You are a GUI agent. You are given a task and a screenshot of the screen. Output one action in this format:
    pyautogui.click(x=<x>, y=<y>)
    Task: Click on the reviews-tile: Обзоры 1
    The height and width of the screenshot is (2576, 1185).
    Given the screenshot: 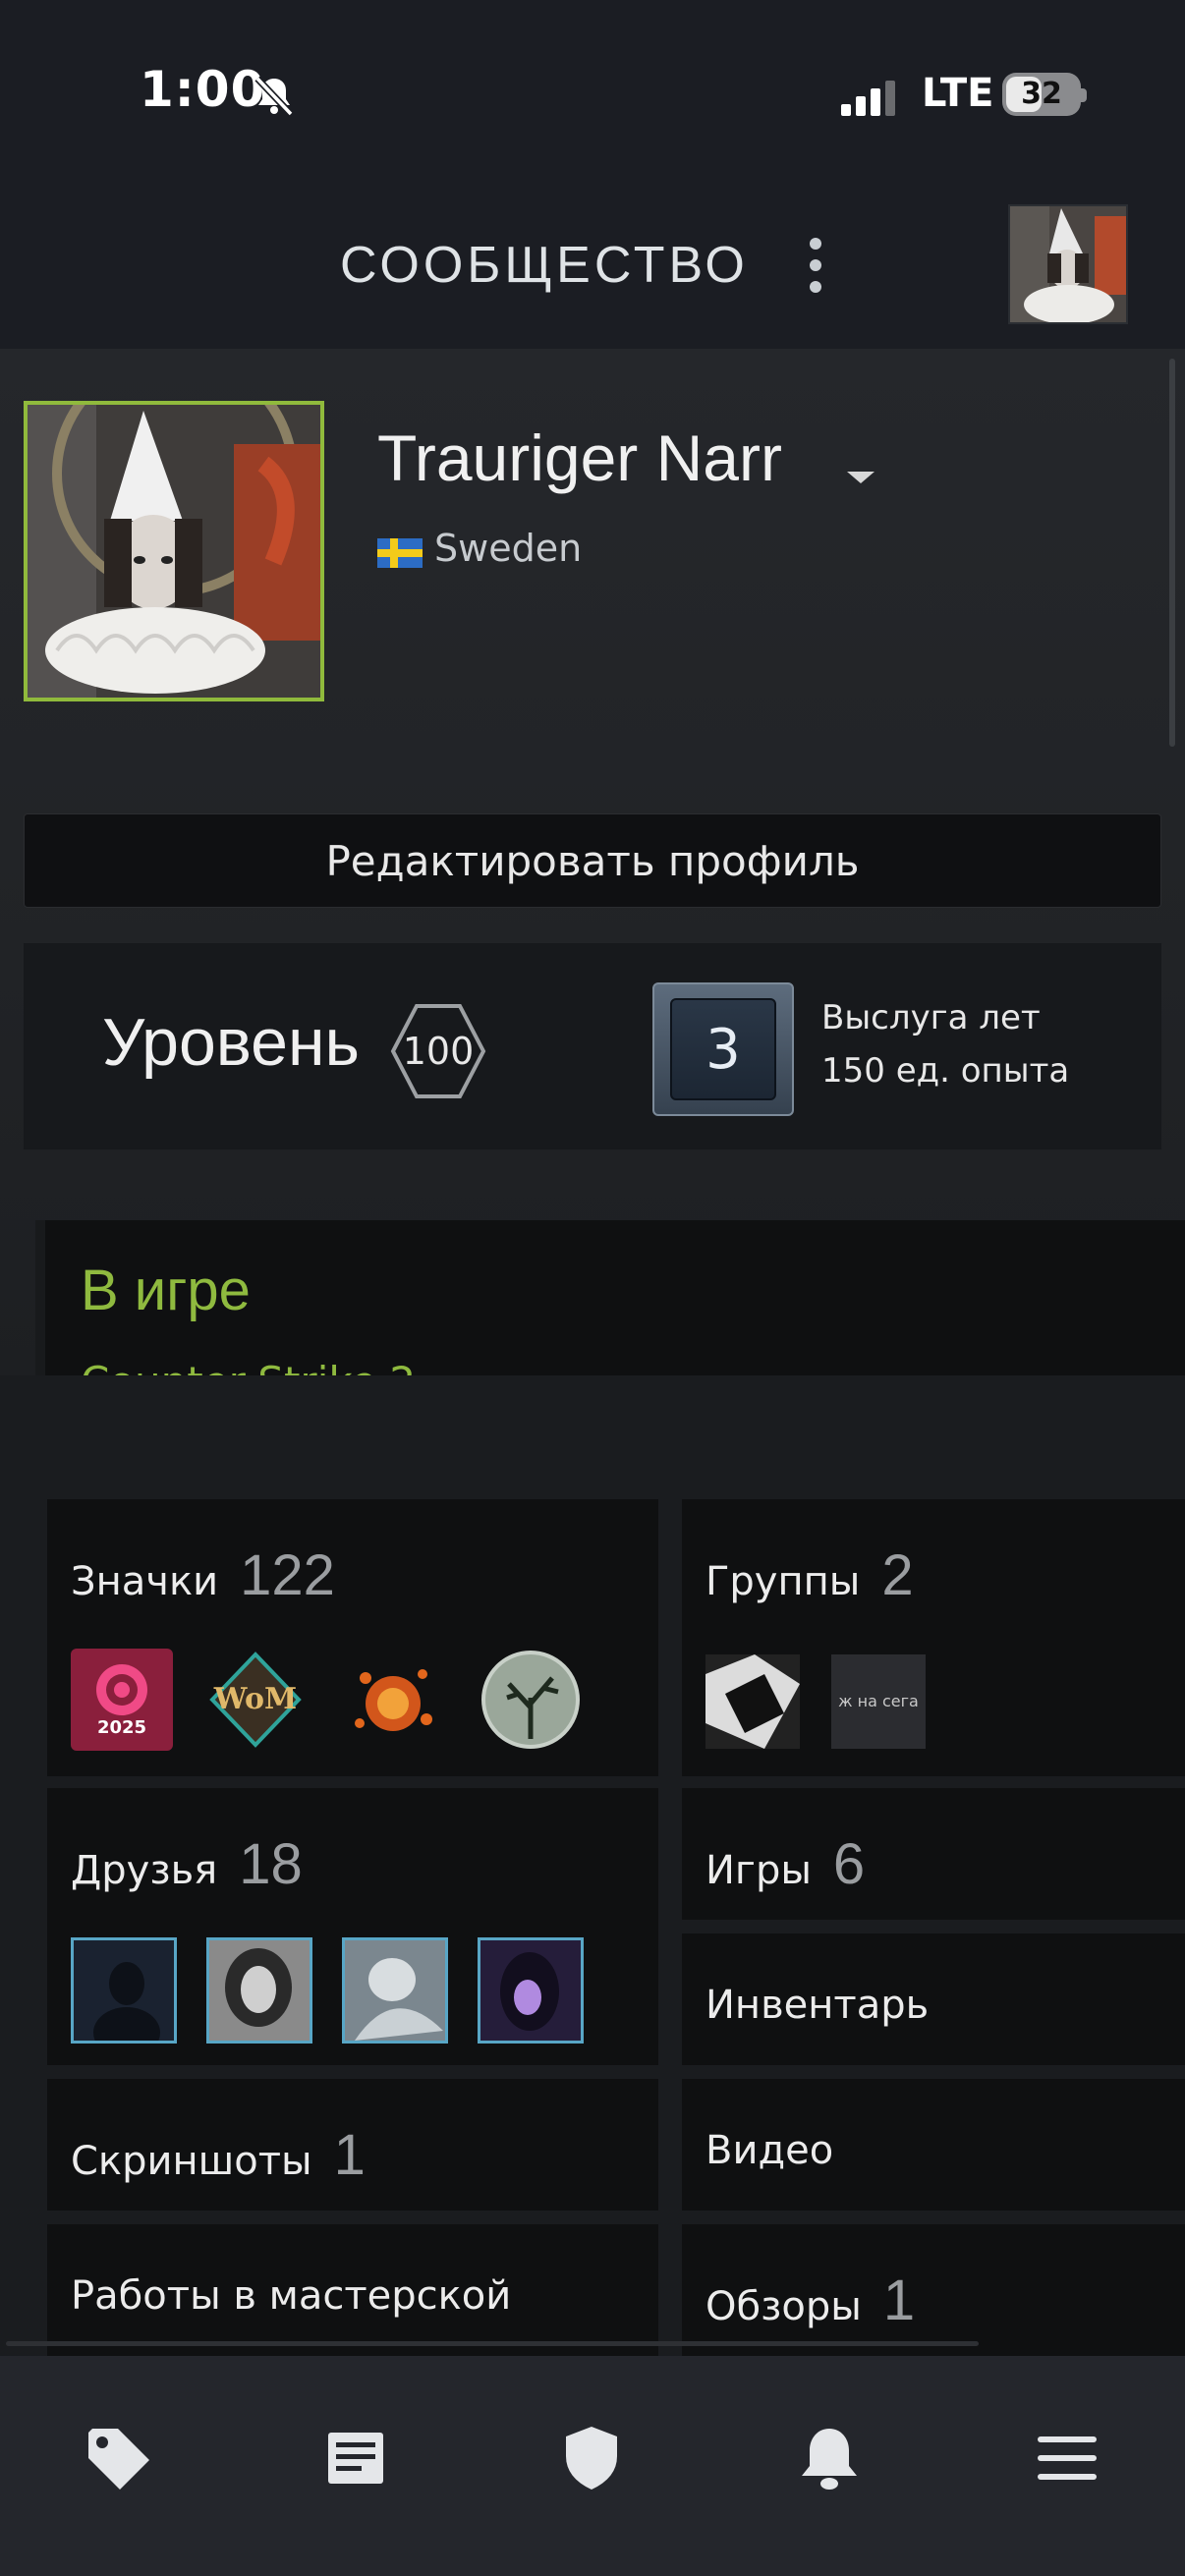 What is the action you would take?
    pyautogui.click(x=934, y=2290)
    